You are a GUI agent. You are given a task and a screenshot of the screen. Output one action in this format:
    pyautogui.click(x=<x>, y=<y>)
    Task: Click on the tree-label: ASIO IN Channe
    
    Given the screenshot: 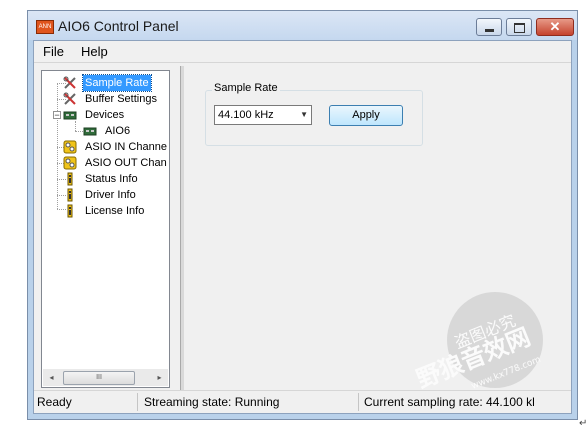 What is the action you would take?
    pyautogui.click(x=126, y=147)
    